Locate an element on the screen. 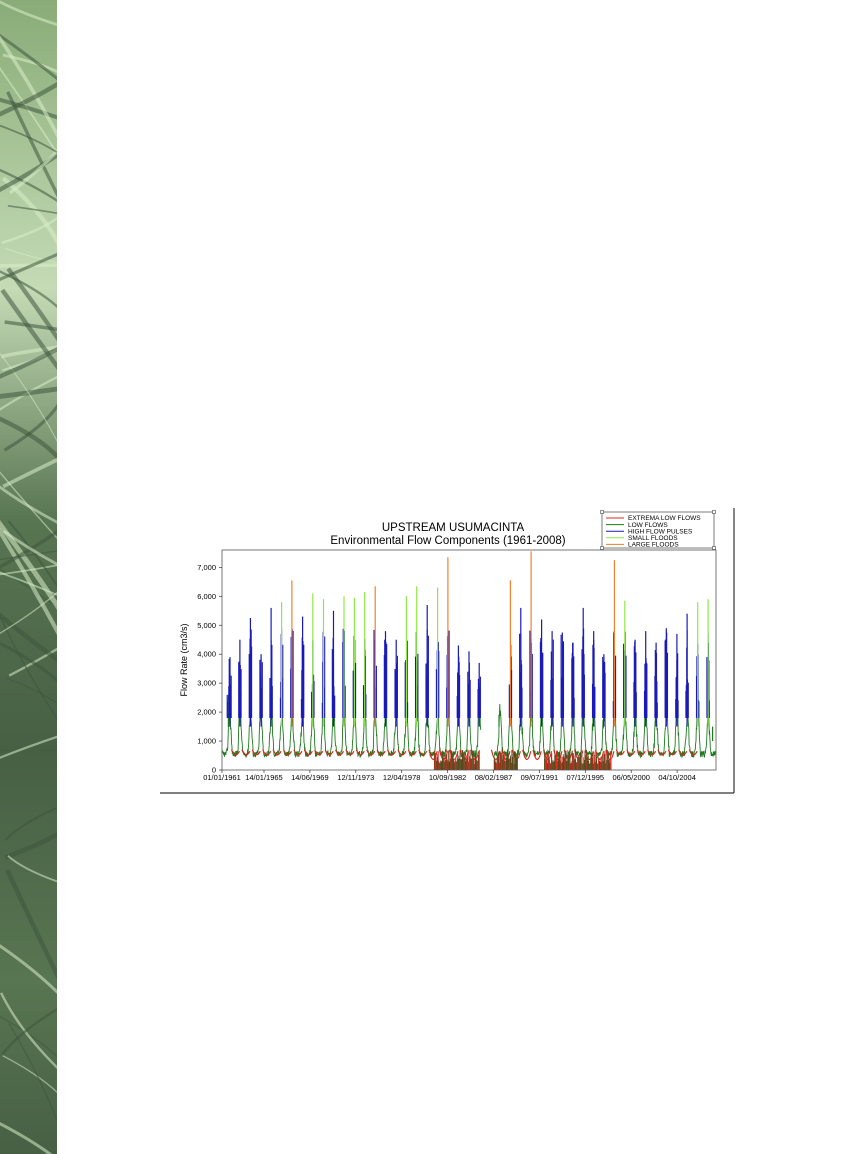 Image resolution: width=847 pixels, height=1154 pixels. x-tick-label: 10/09/1982 is located at coordinates (448, 777).